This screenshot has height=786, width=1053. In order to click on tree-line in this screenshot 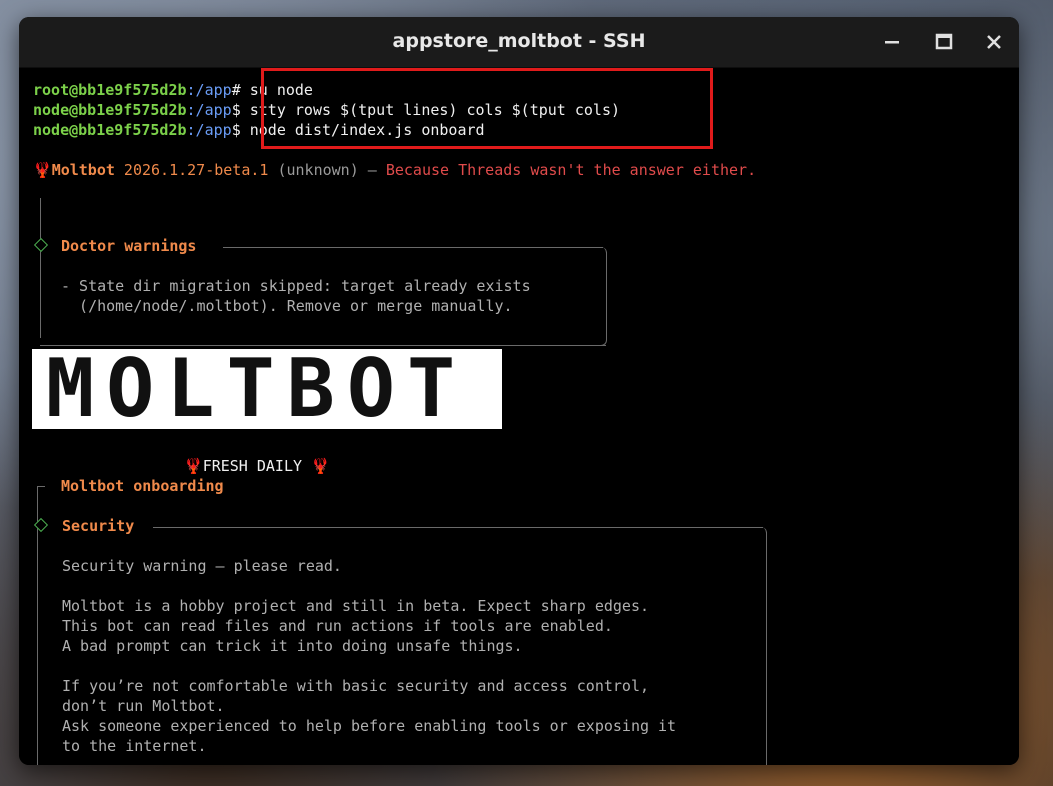, I will do `click(40, 268)`.